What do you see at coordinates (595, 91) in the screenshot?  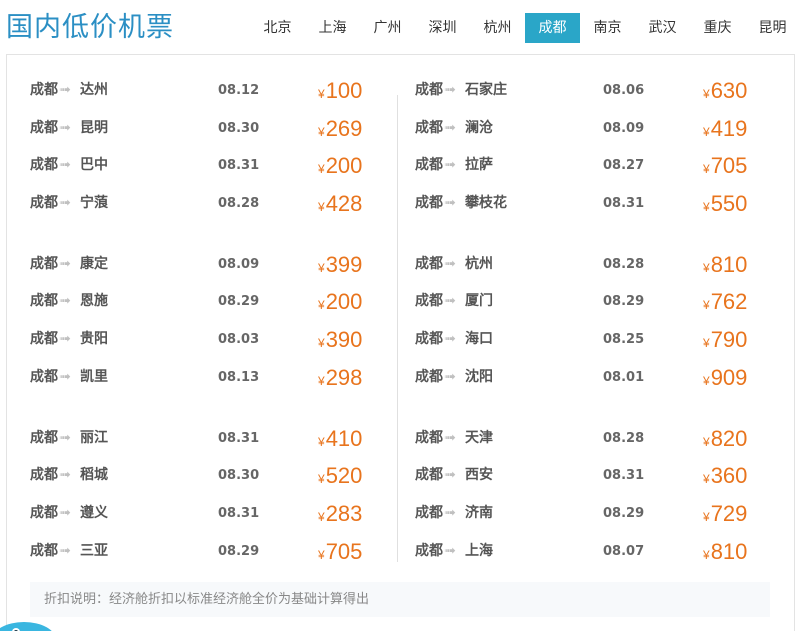 I see `deal-row: 成都 ➟ 石家庄 08.06 ¥630` at bounding box center [595, 91].